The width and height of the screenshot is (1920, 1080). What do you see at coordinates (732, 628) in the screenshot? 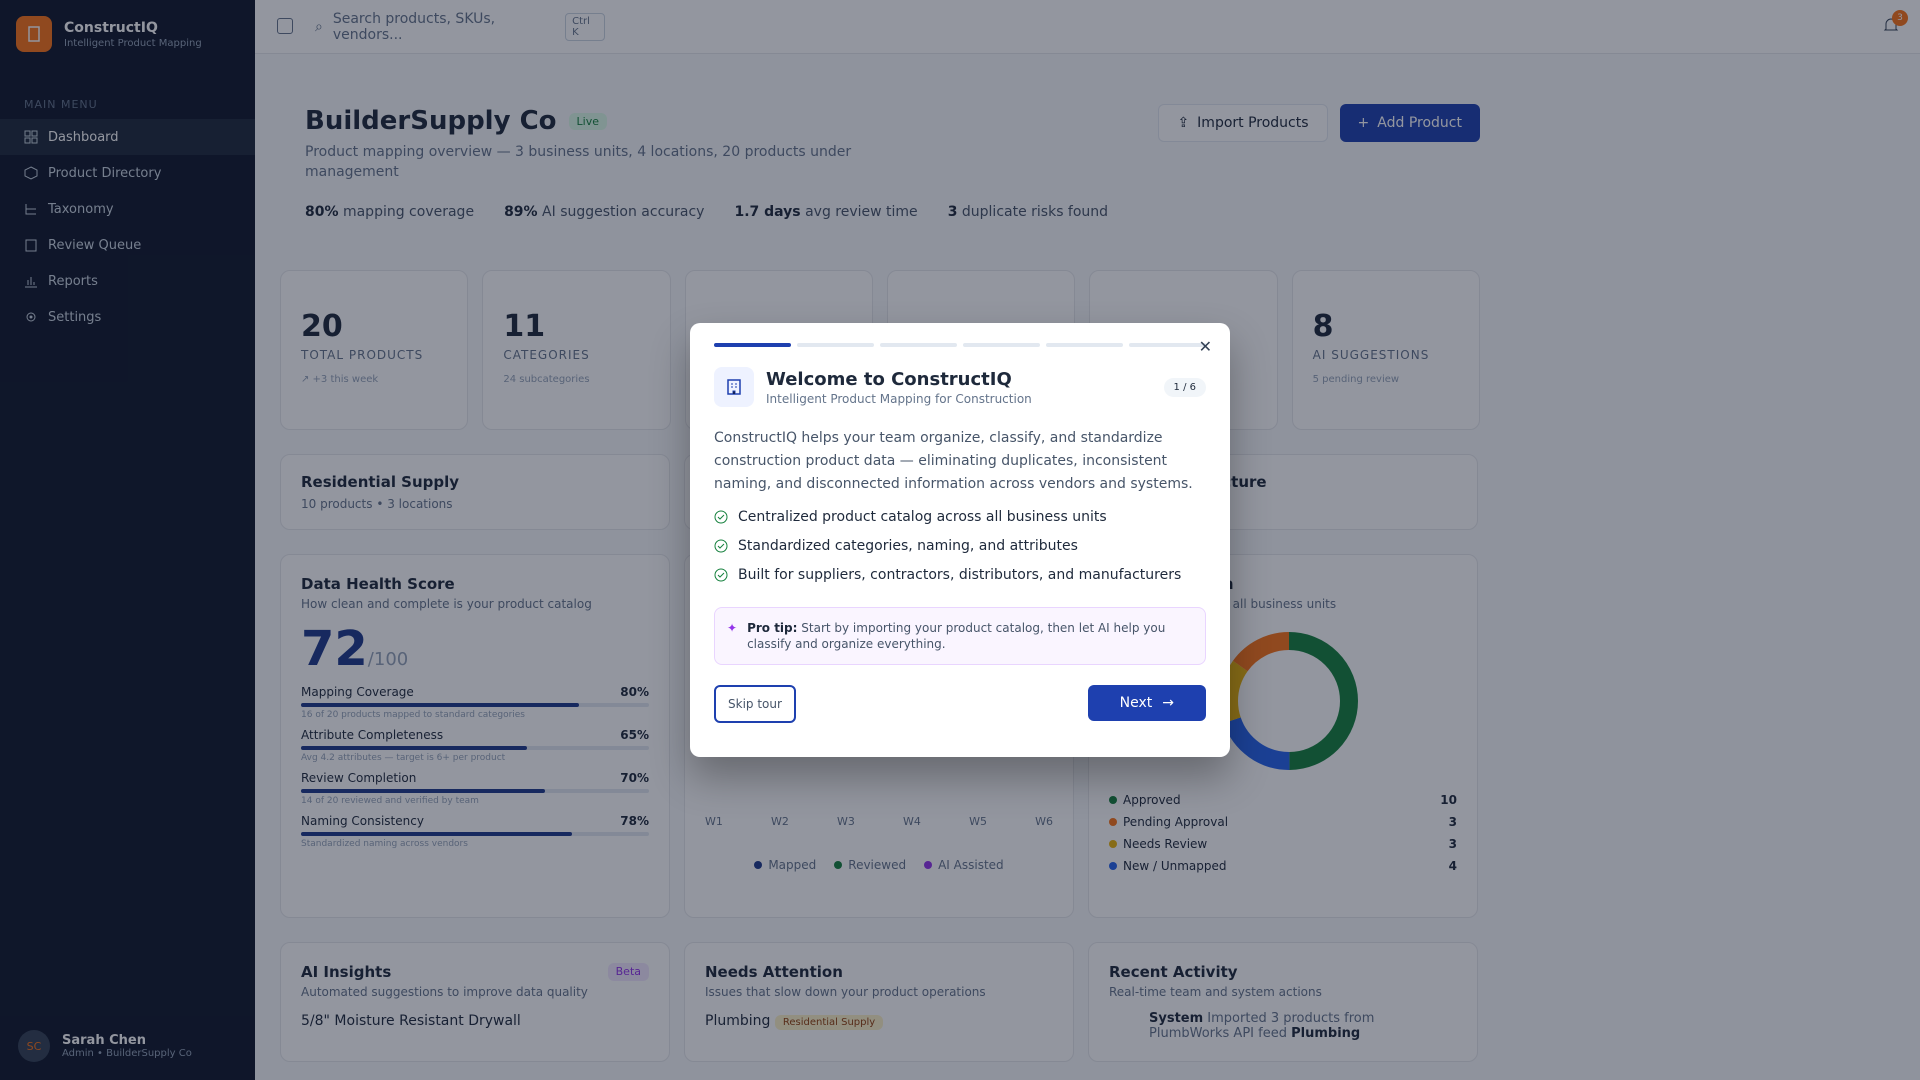
I see `sparkle-icon: ✦` at bounding box center [732, 628].